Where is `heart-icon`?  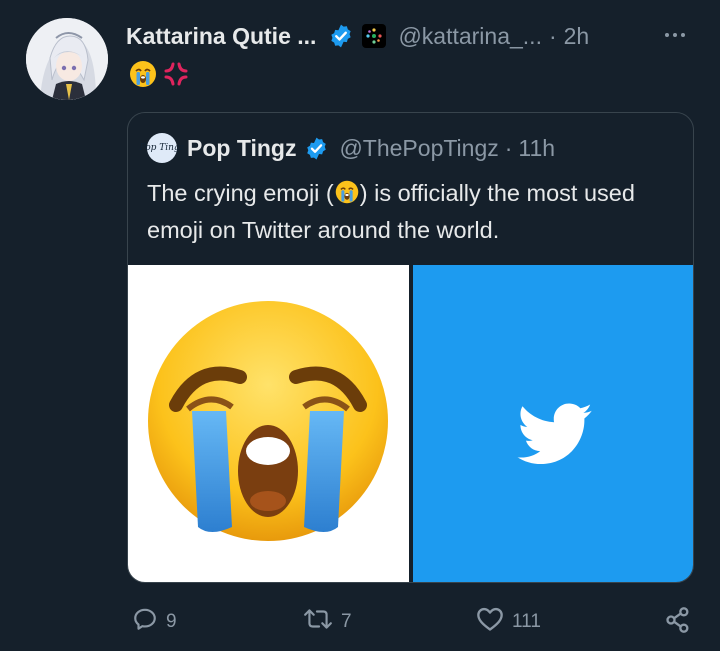 heart-icon is located at coordinates (490, 621).